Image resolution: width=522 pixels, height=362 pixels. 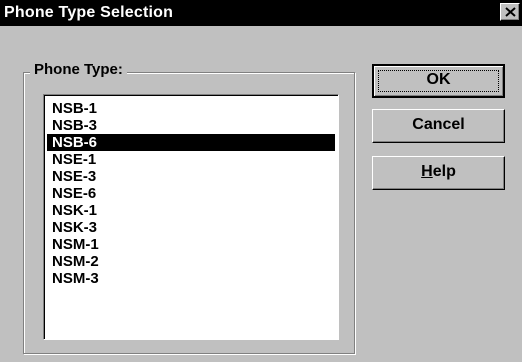 I want to click on list-item: NSK-1, so click(x=191, y=210).